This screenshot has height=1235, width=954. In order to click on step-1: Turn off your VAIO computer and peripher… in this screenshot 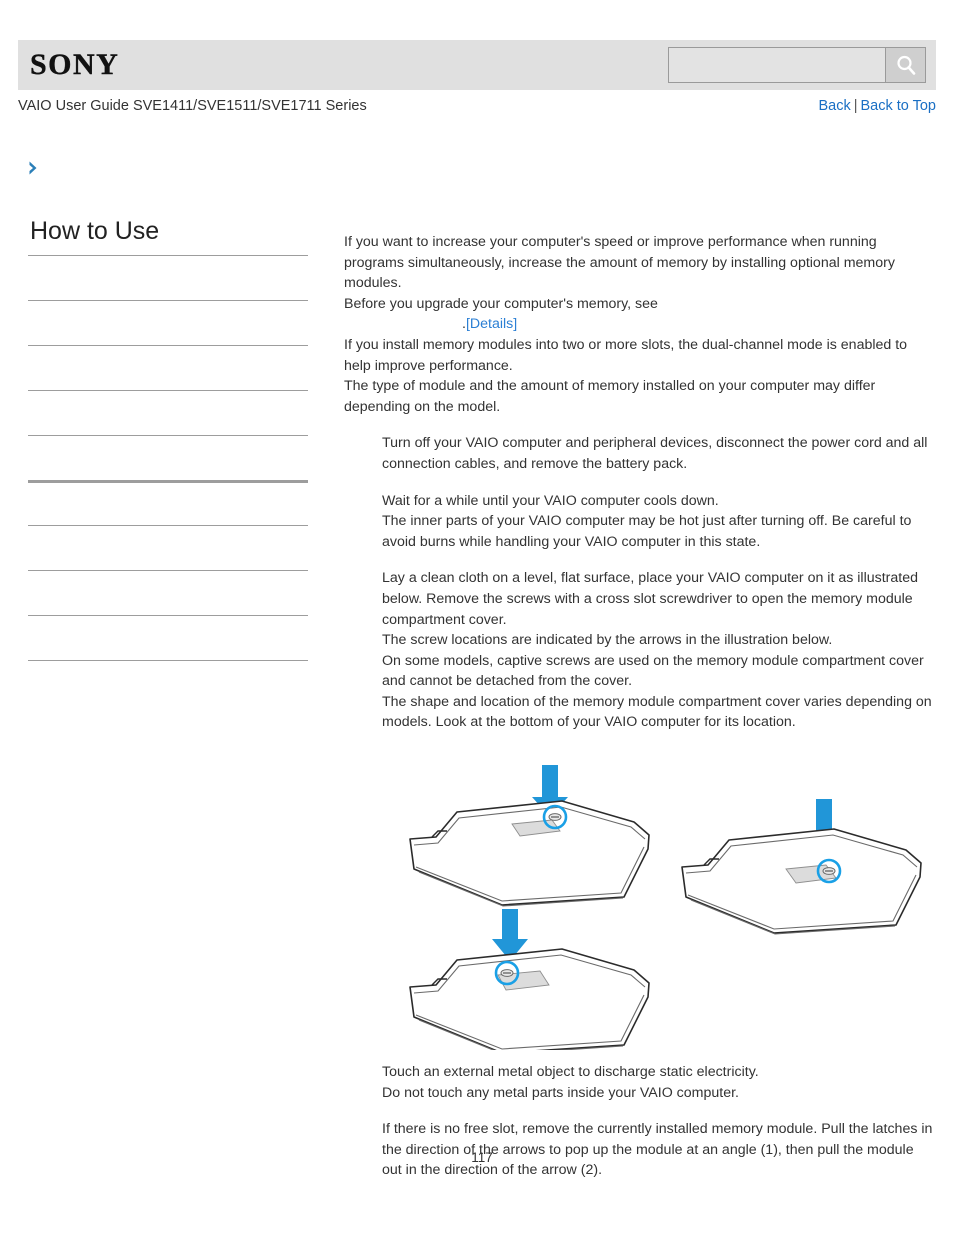, I will do `click(659, 453)`.